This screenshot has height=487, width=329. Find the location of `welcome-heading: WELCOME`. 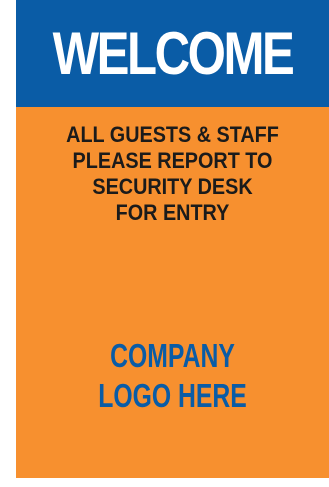

welcome-heading: WELCOME is located at coordinates (173, 53).